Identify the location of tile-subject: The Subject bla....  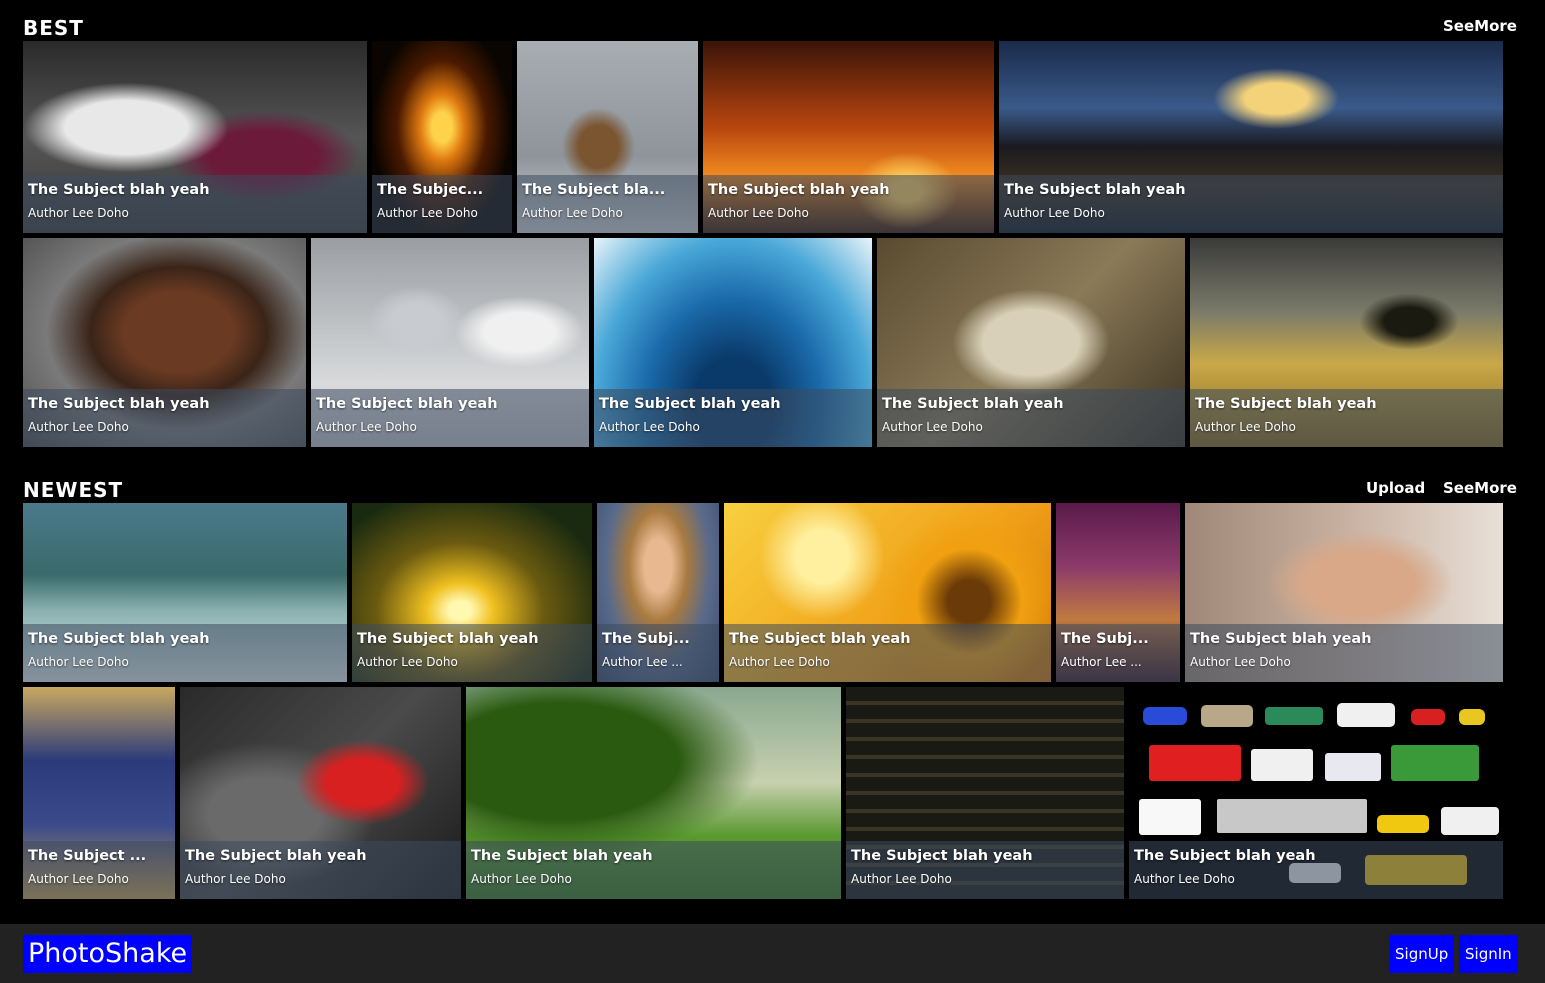
(594, 190).